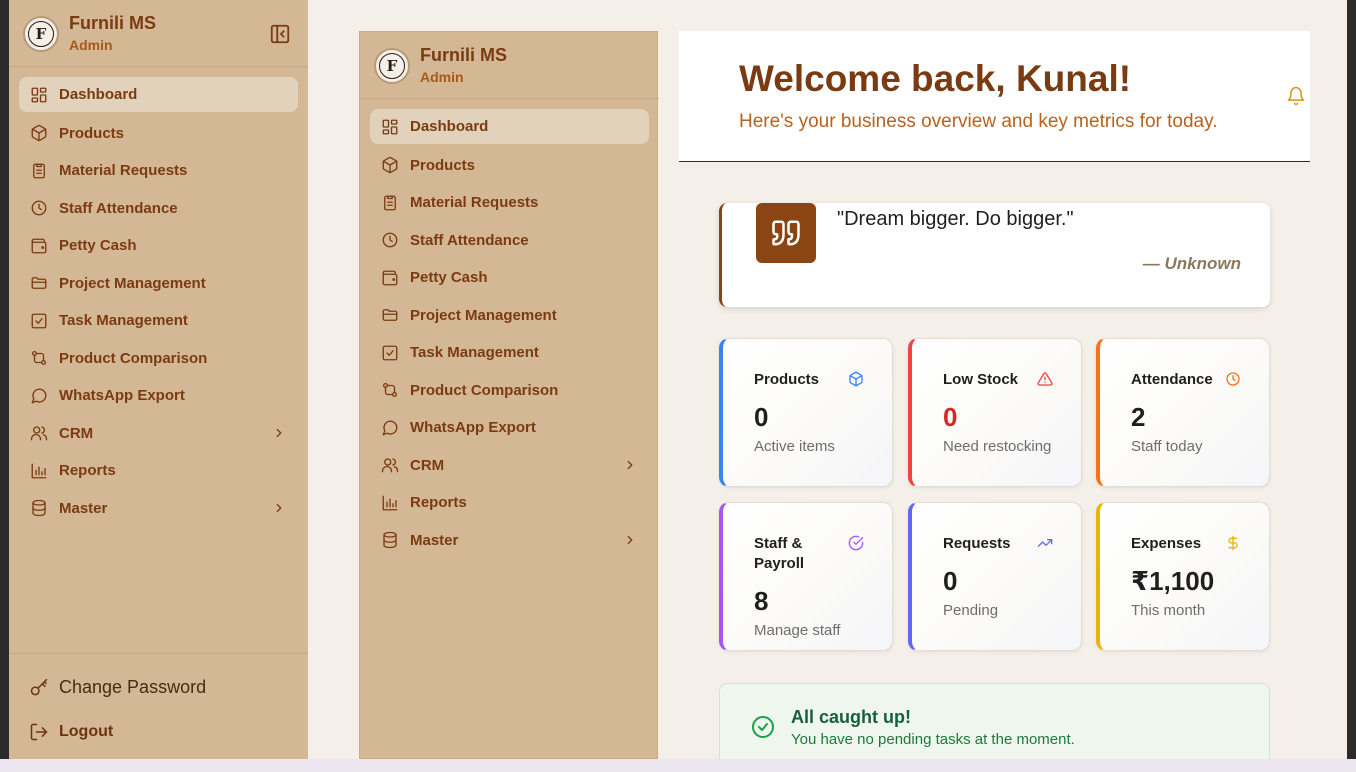 Image resolution: width=1356 pixels, height=772 pixels. What do you see at coordinates (1173, 581) in the screenshot?
I see `stat-value: ₹1,100` at bounding box center [1173, 581].